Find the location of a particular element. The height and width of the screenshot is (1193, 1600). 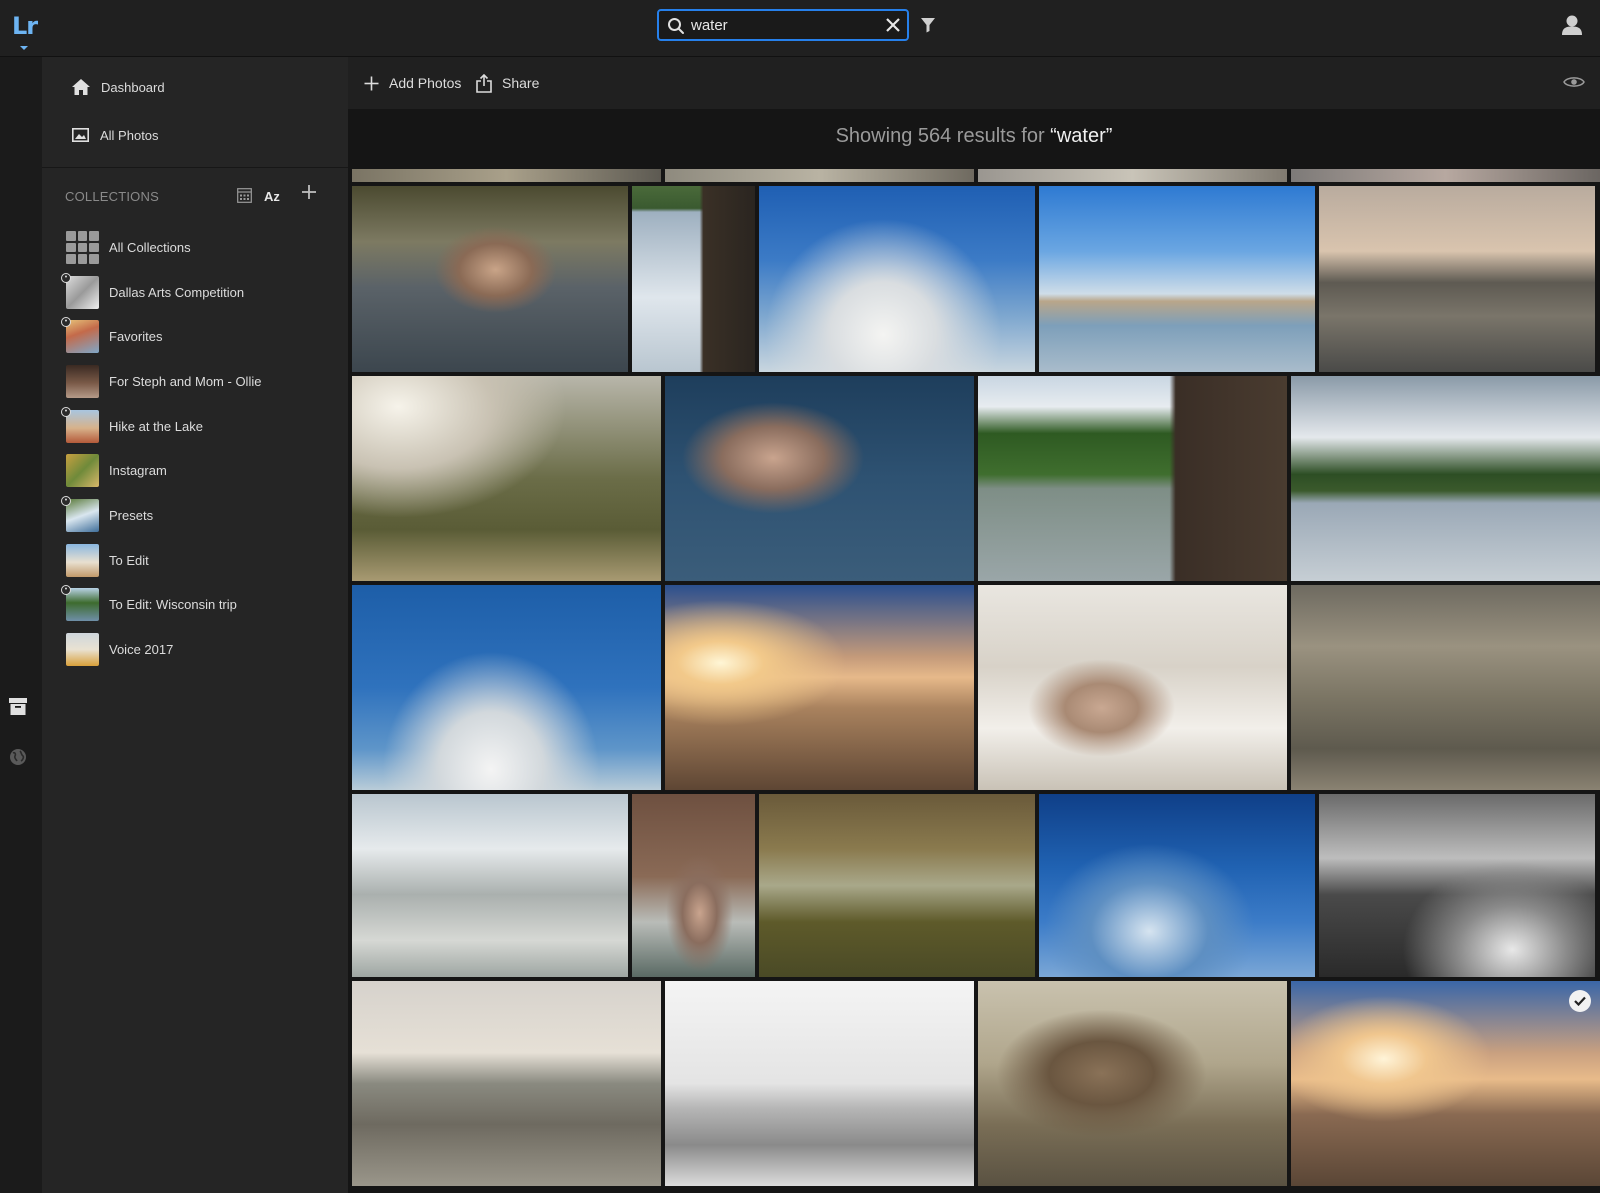

collection-dallas-arts-competition: • Dallas Arts Competition is located at coordinates (161, 292).